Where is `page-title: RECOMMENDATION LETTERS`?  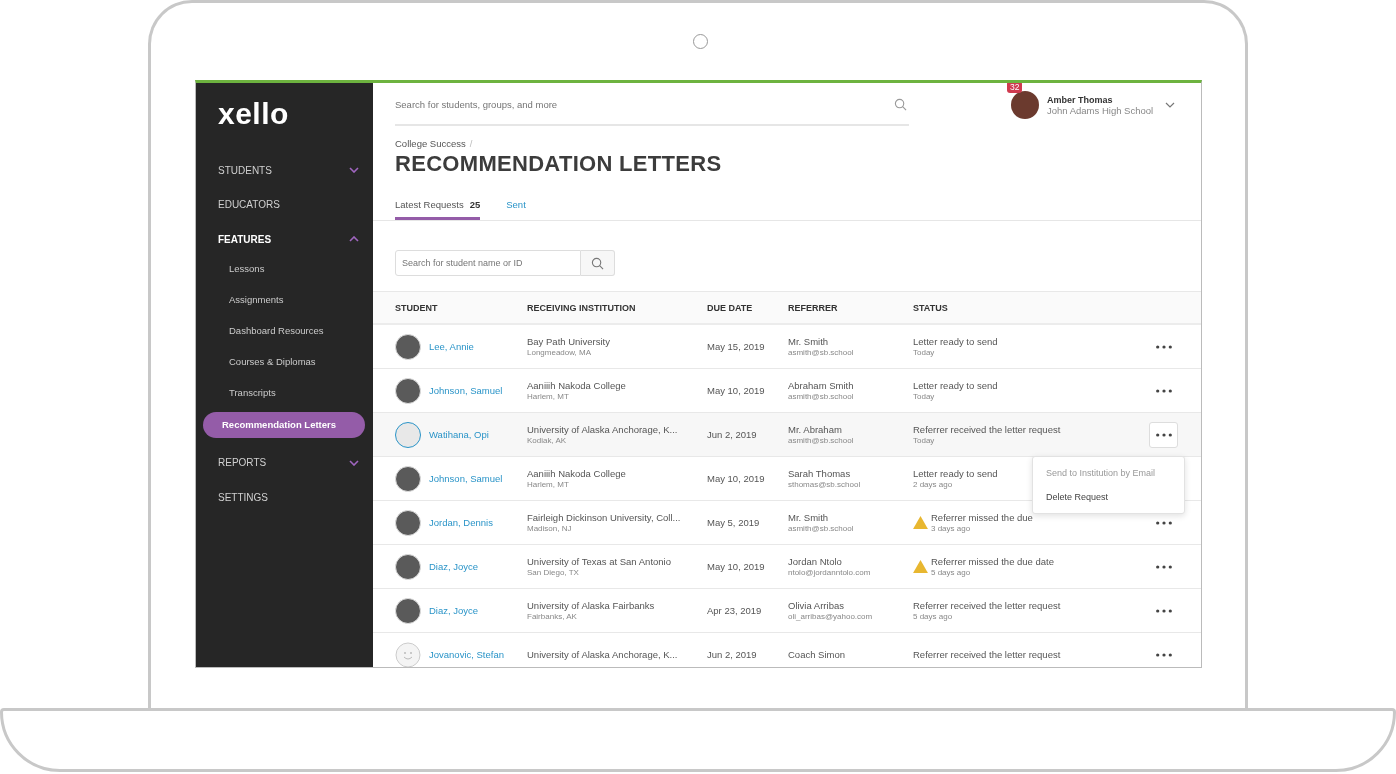
page-title: RECOMMENDATION LETTERS is located at coordinates (559, 164).